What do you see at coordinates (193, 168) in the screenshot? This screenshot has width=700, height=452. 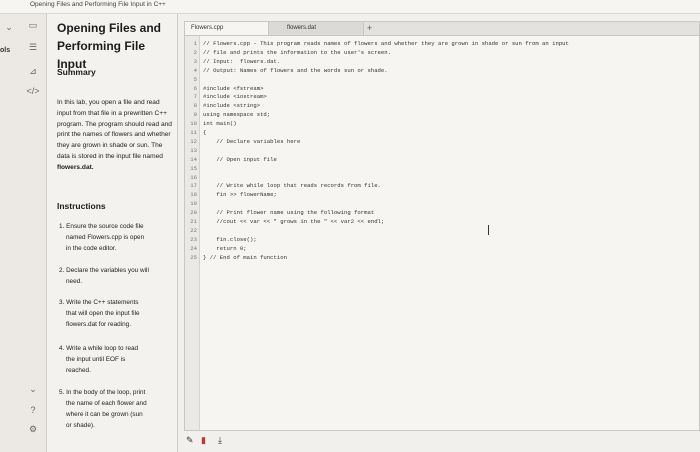 I see `line-number: 15` at bounding box center [193, 168].